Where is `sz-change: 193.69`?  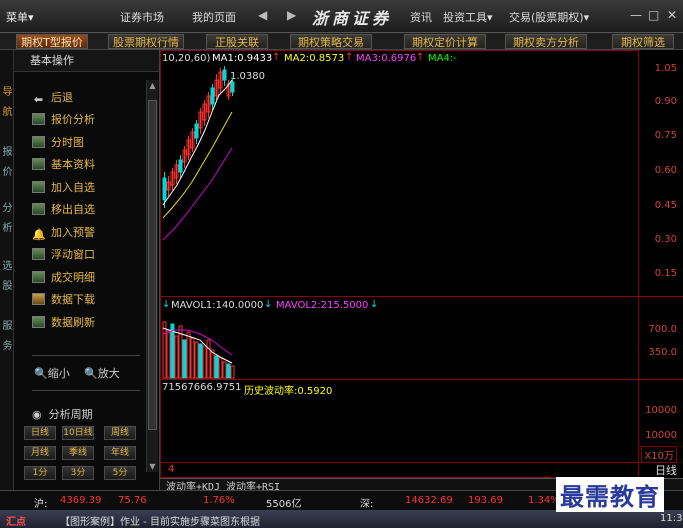 sz-change: 193.69 is located at coordinates (485, 500).